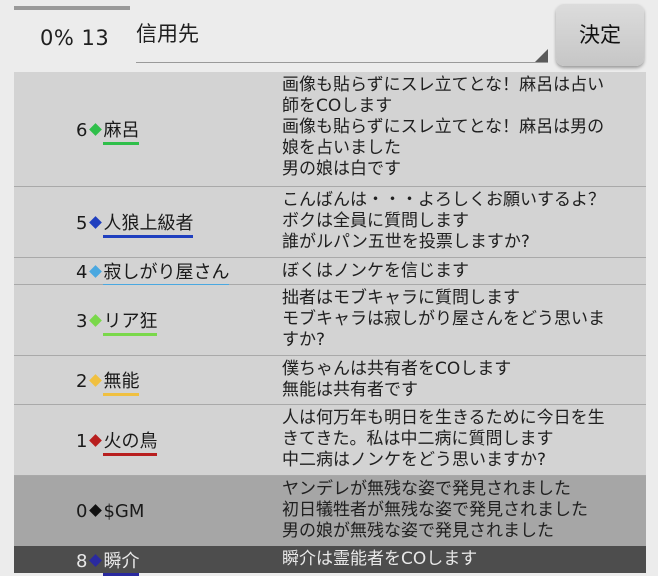 The width and height of the screenshot is (658, 576). Describe the element at coordinates (426, 489) in the screenshot. I see `message-line: ヤンデレが無残な姿で発見されました` at that location.